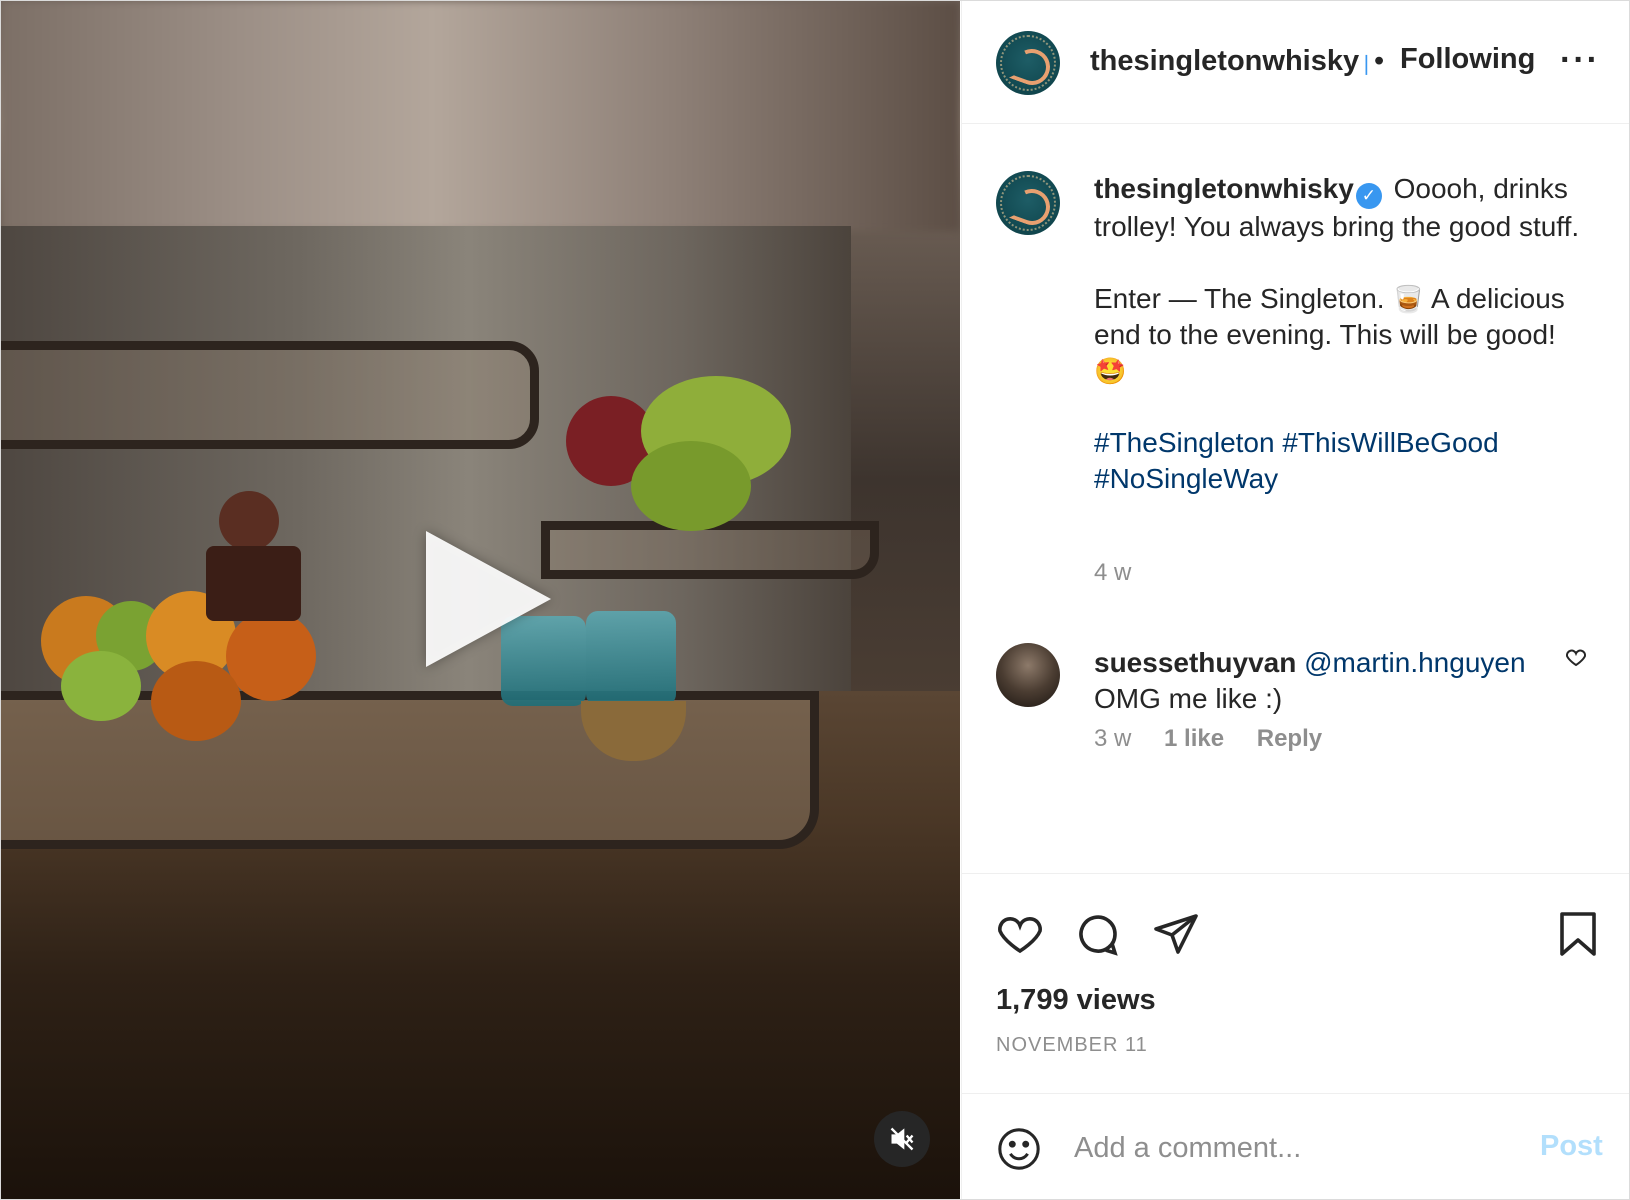 The image size is (1630, 1200). I want to click on commenter-username: suessethuyvan, so click(1195, 662).